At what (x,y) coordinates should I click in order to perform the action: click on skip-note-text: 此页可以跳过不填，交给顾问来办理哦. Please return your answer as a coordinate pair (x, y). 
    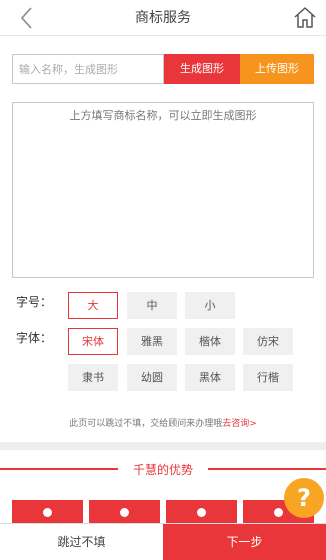
    Looking at the image, I should click on (146, 424).